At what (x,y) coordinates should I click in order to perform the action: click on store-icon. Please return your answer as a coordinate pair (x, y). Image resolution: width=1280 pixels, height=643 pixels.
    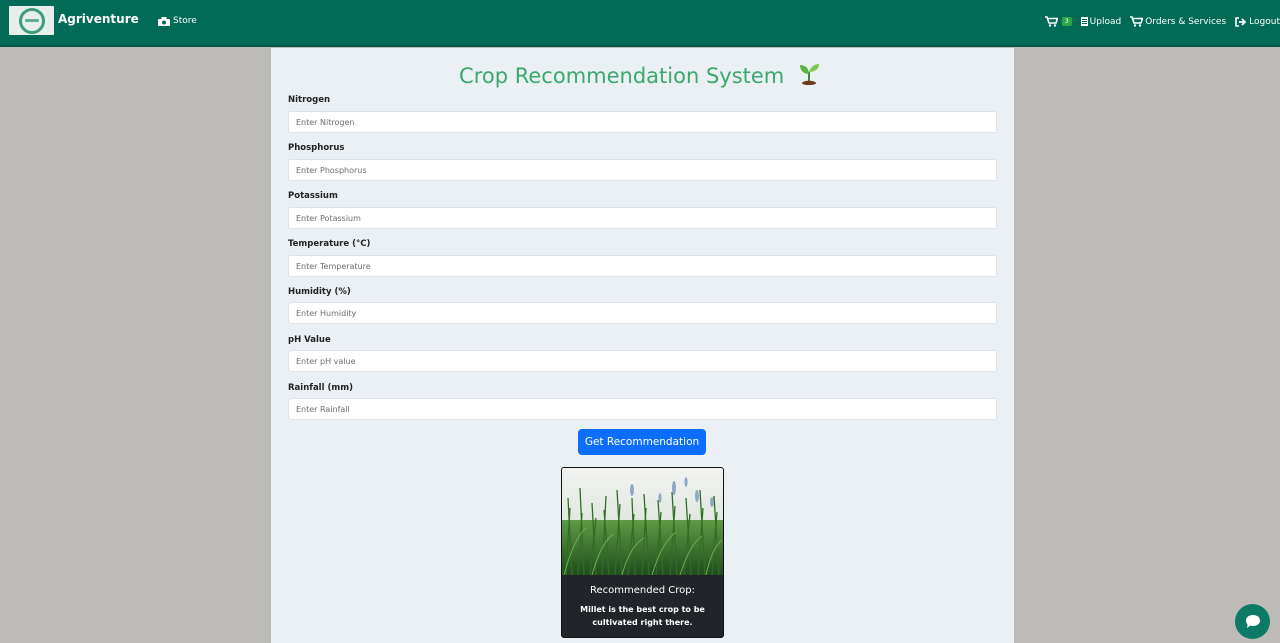
    Looking at the image, I should click on (164, 21).